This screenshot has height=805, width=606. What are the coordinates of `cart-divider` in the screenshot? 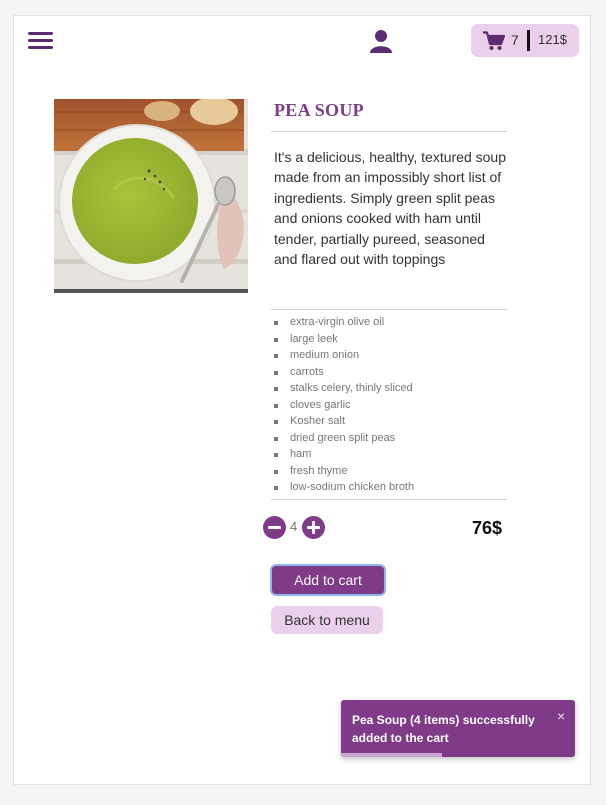 It's located at (528, 40).